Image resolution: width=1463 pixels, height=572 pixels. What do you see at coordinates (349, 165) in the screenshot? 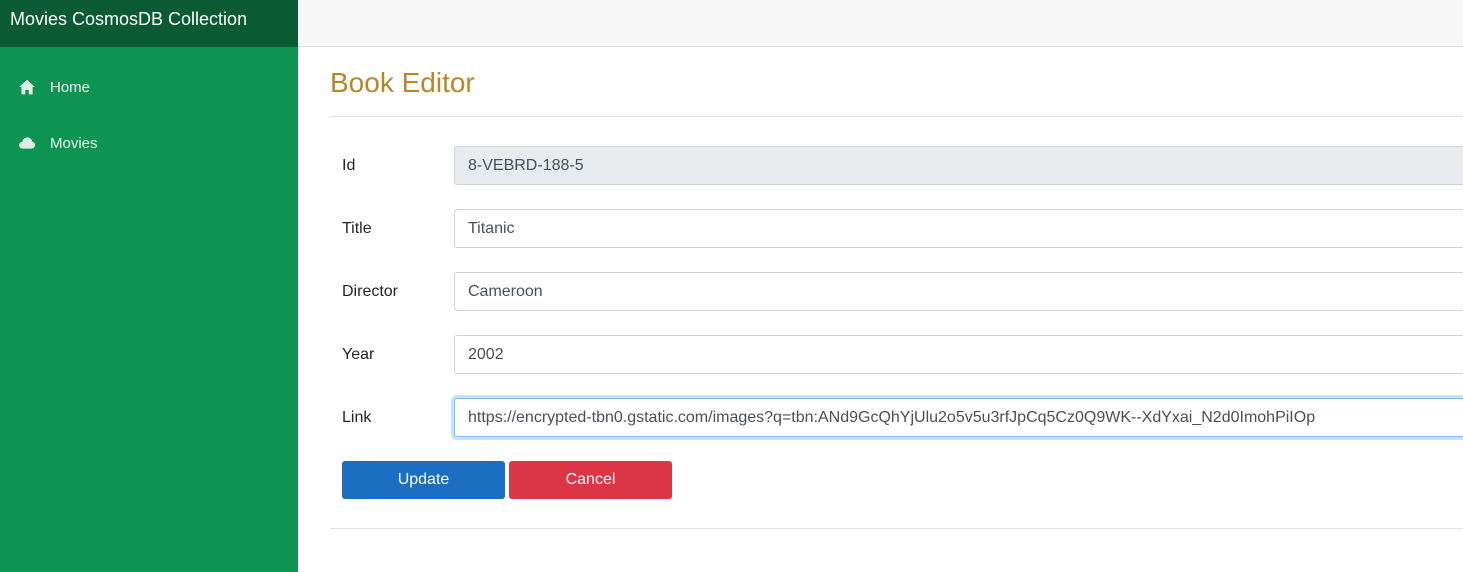
I see `id-label: Id` at bounding box center [349, 165].